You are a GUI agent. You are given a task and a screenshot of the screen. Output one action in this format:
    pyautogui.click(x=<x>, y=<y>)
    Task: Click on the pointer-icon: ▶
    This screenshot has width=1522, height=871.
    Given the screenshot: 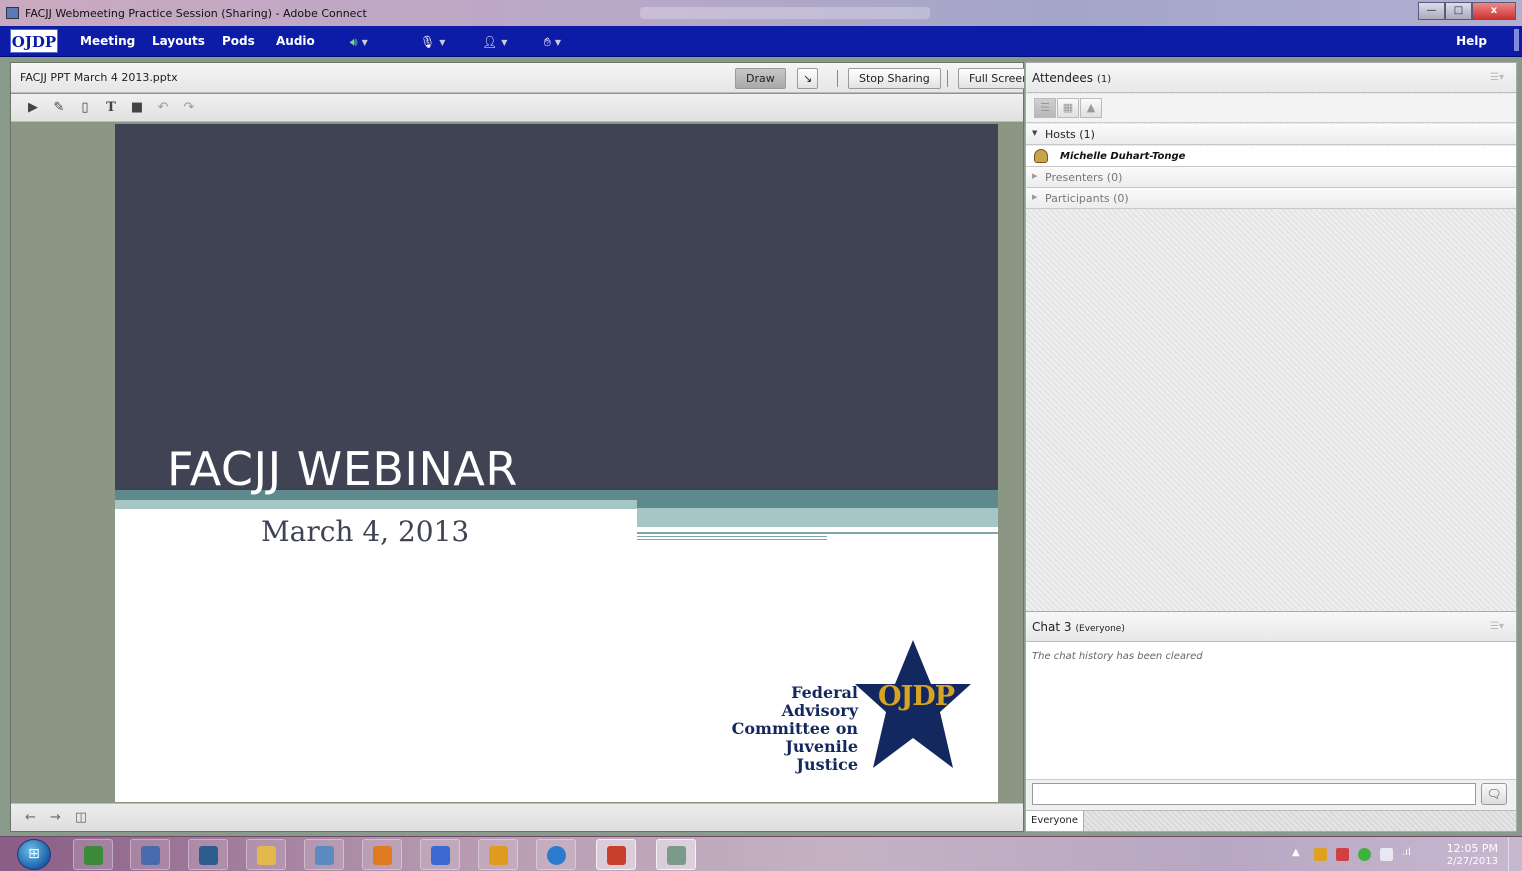 What is the action you would take?
    pyautogui.click(x=33, y=107)
    